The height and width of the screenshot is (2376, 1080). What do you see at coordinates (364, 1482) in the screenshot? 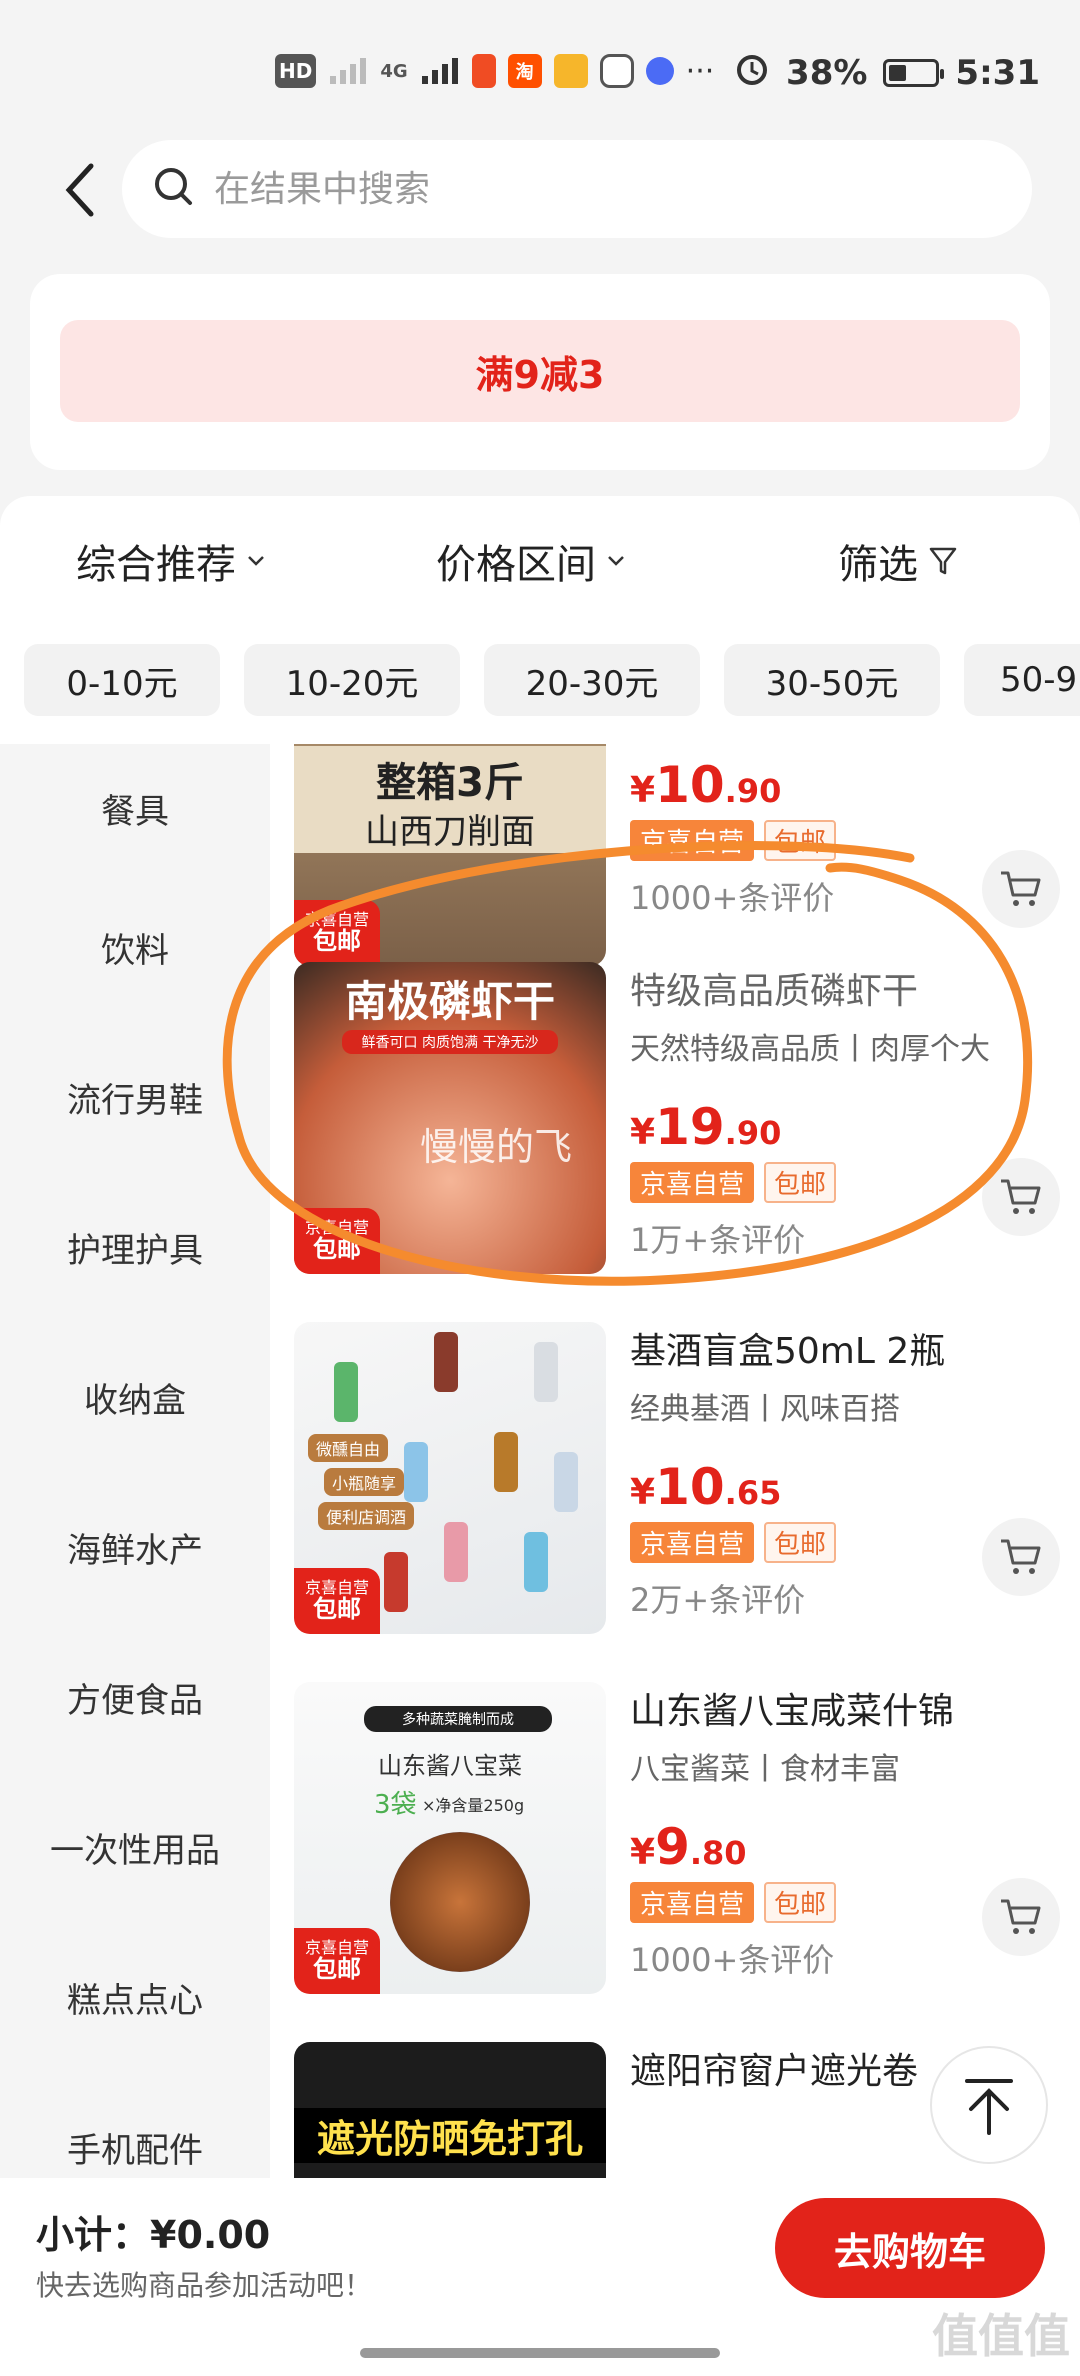
I see `image-caption: 小瓶随享` at bounding box center [364, 1482].